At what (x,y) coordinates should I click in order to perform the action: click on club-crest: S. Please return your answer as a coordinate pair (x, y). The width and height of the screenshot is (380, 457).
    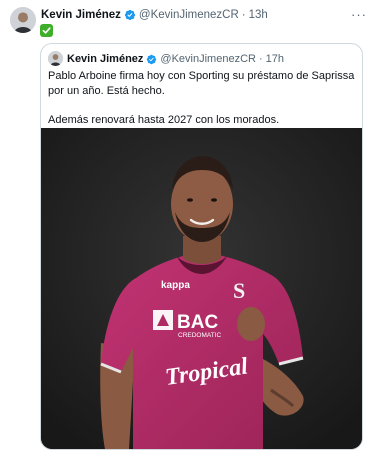
    Looking at the image, I should click on (239, 290).